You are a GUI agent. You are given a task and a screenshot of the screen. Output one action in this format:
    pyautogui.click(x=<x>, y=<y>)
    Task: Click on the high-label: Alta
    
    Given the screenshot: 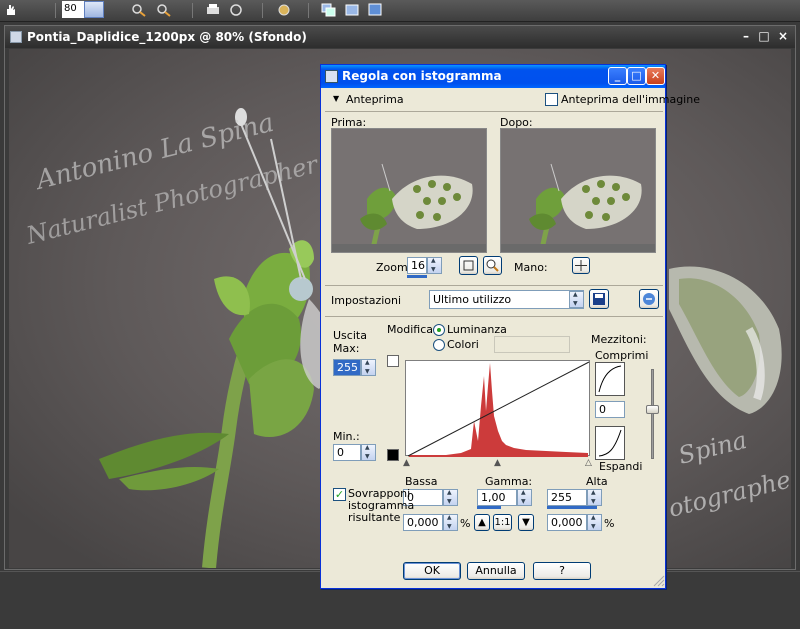 What is the action you would take?
    pyautogui.click(x=597, y=481)
    